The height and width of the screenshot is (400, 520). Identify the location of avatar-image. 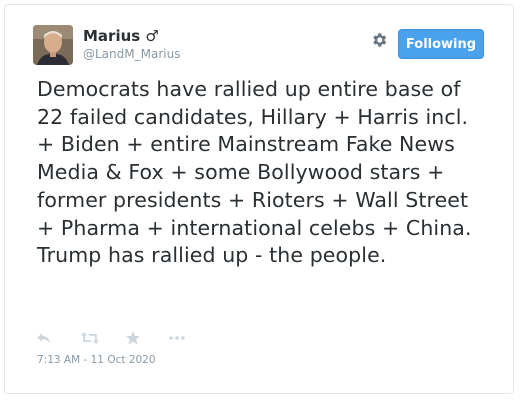
(53, 45).